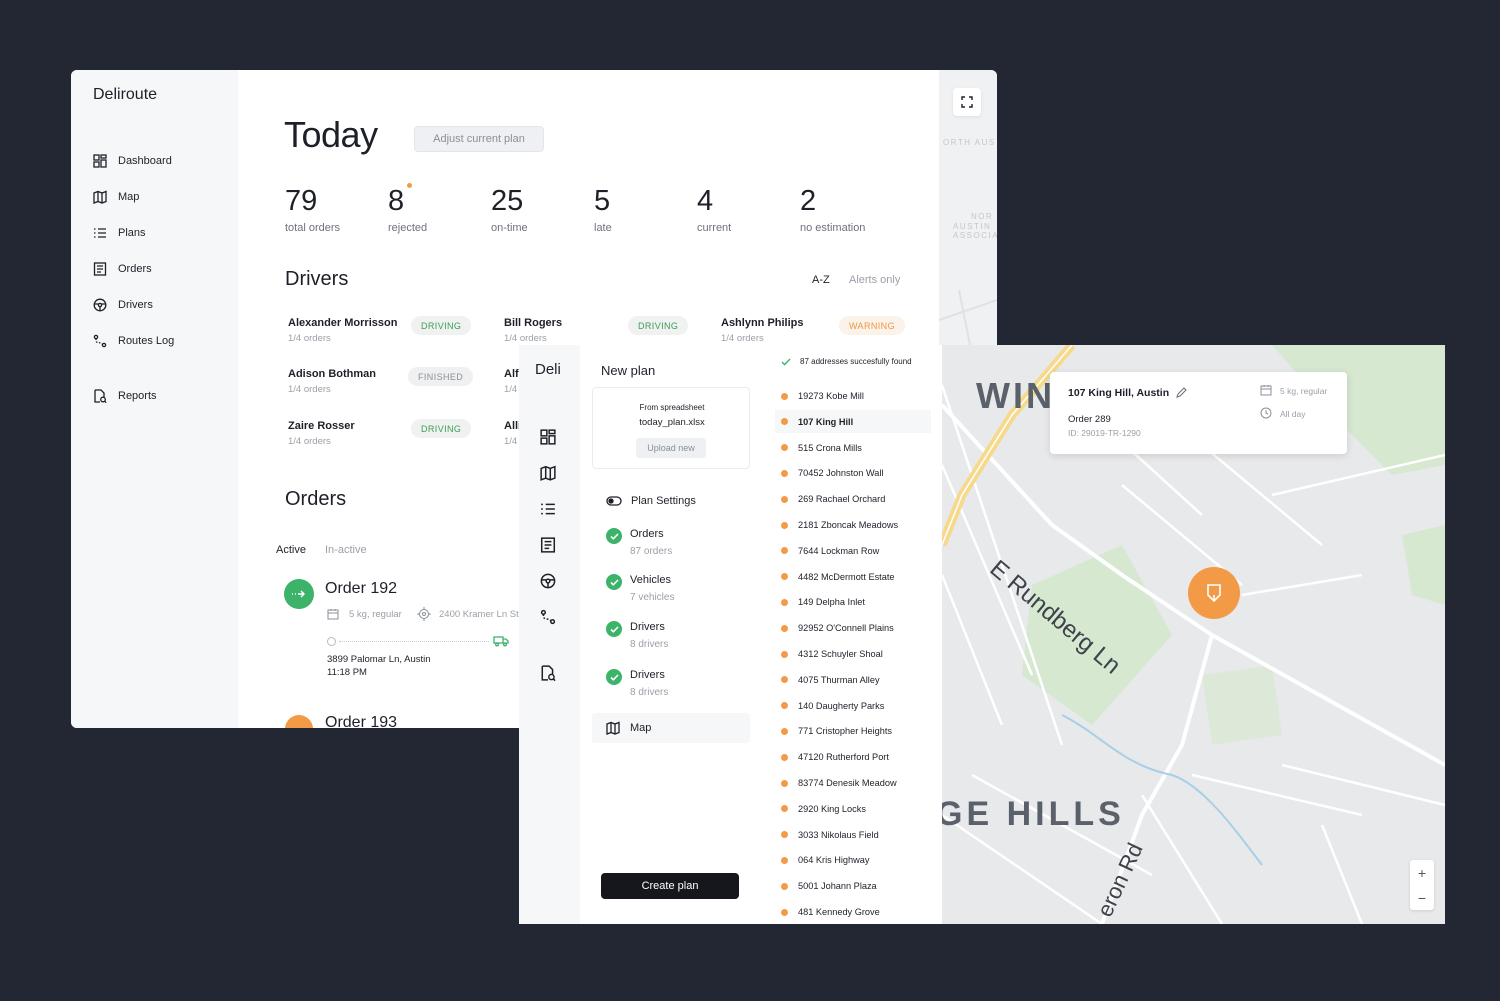 Image resolution: width=1500 pixels, height=1001 pixels. I want to click on edit-icon, so click(1181, 393).